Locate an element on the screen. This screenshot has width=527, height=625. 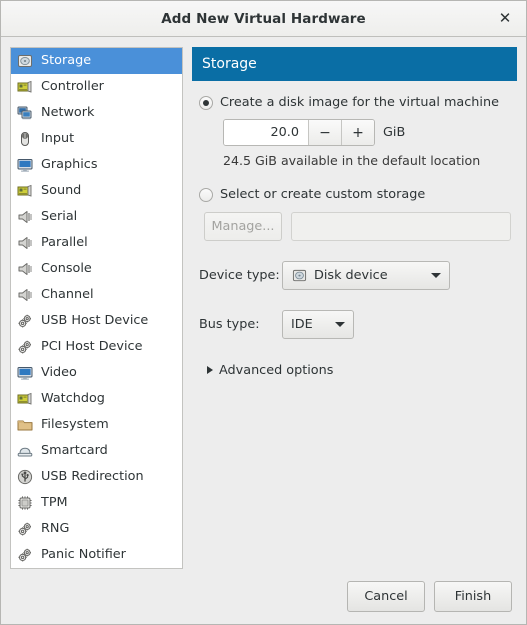
network-icon is located at coordinates (24, 113).